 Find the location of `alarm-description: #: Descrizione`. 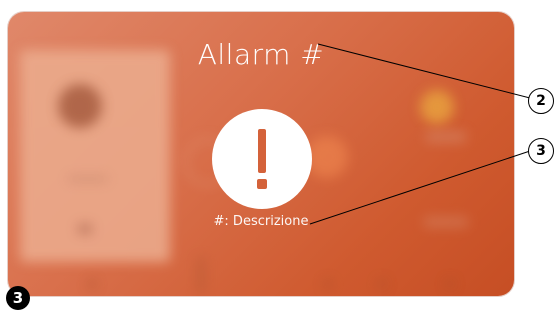

alarm-description: #: Descrizione is located at coordinates (261, 221).